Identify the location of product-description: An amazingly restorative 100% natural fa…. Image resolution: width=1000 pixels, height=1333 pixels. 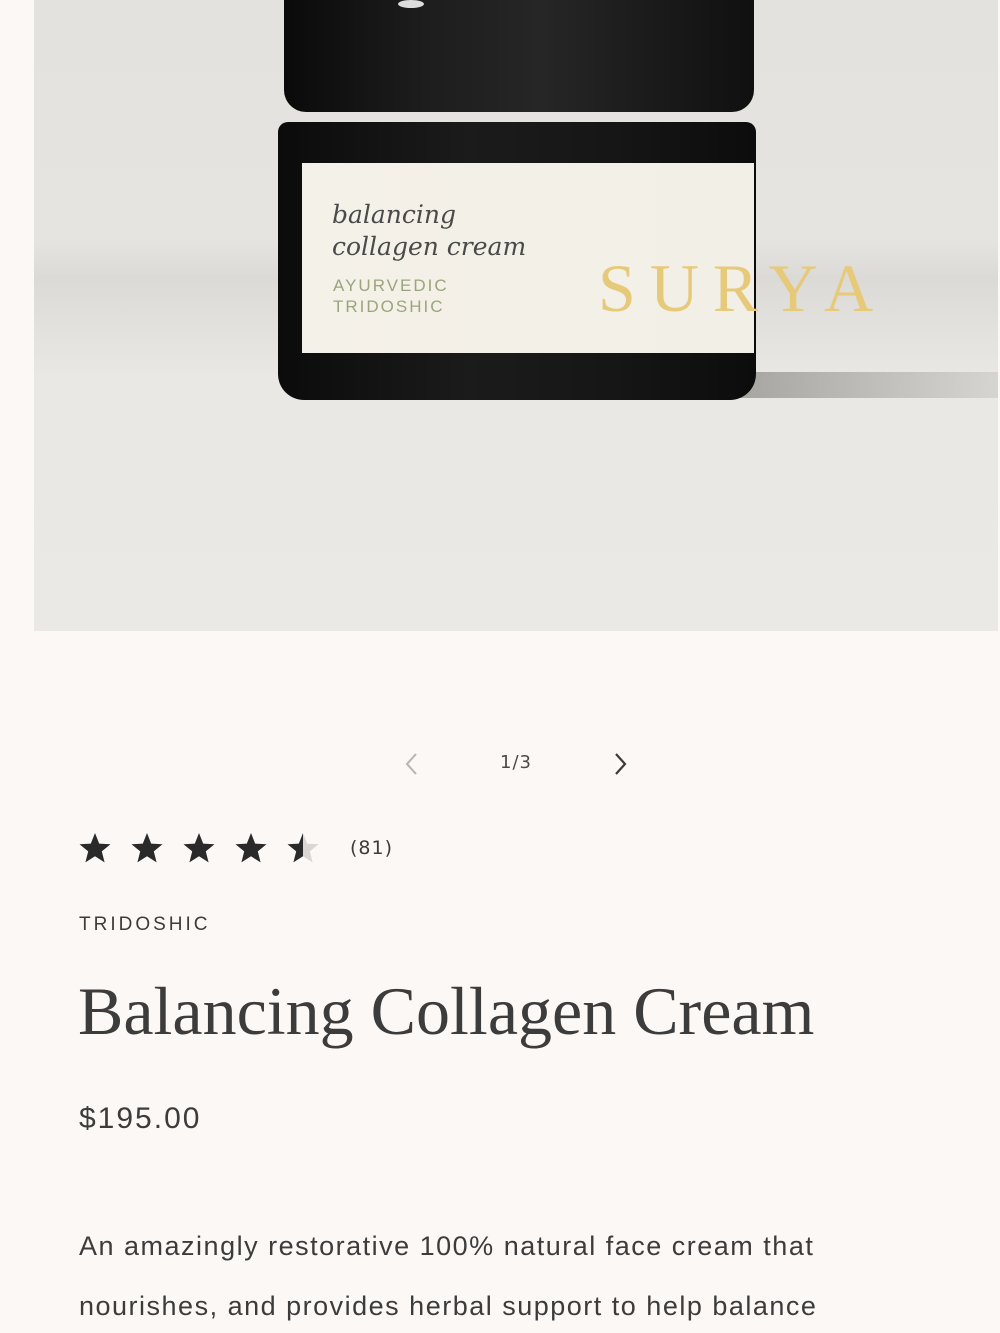
(448, 1276).